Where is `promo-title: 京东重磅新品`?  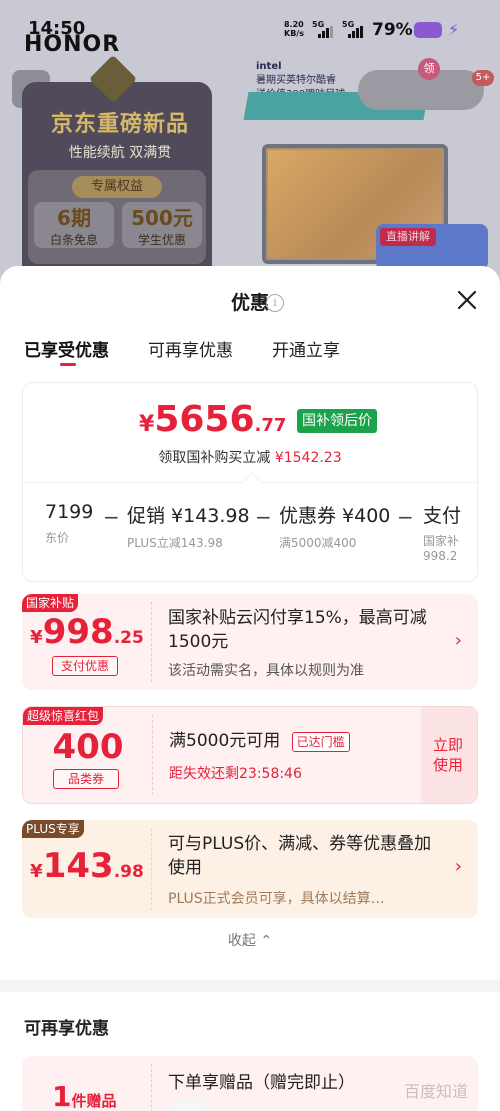 promo-title: 京东重磅新品 is located at coordinates (119, 124).